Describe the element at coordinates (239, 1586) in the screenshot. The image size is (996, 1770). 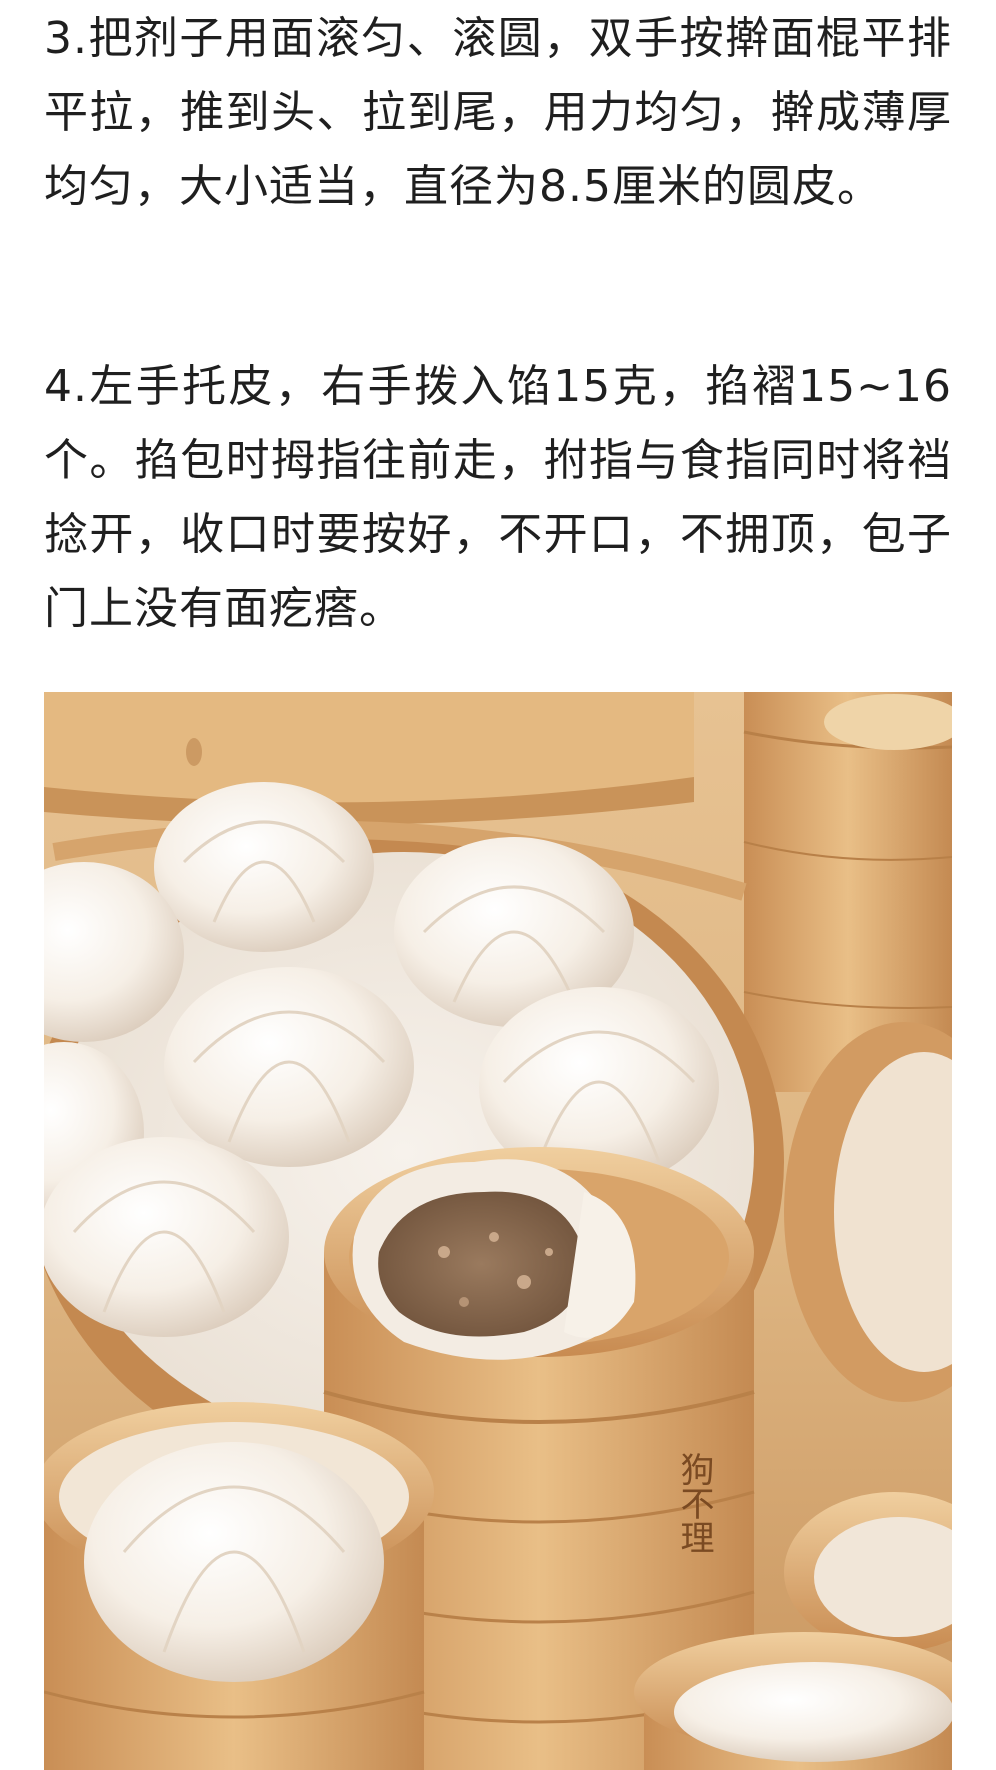
I see `front-left-steamer` at that location.